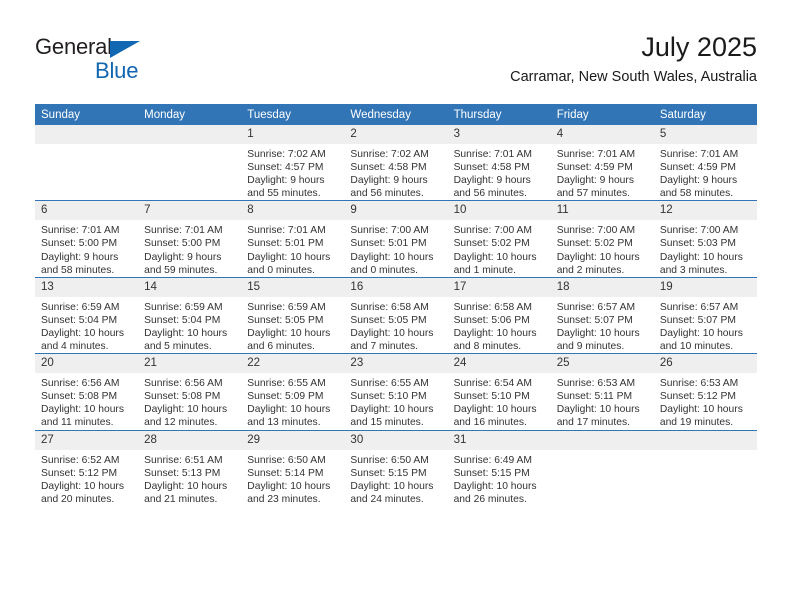 This screenshot has height=612, width=792. Describe the element at coordinates (697, 320) in the screenshot. I see `day-sunset-text: Sunset: 5:07 PM` at that location.